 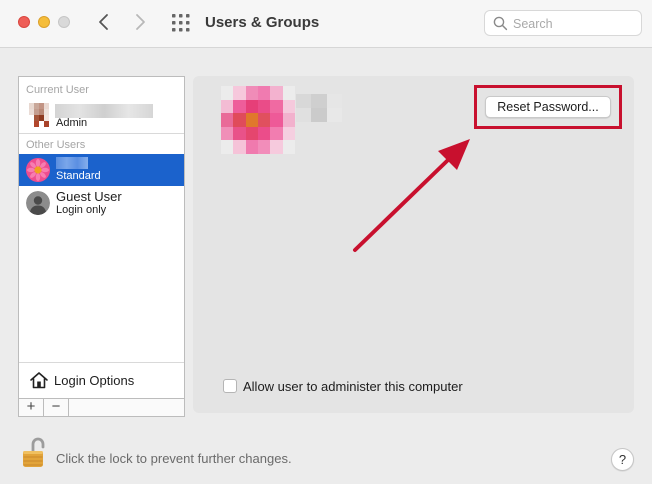 What do you see at coordinates (94, 380) in the screenshot?
I see `login-options-label: Login Options` at bounding box center [94, 380].